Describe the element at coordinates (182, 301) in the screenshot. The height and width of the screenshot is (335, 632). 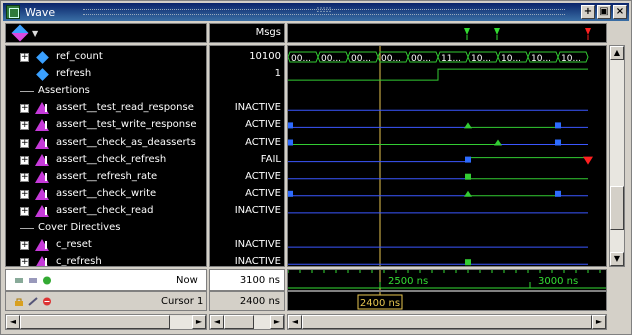
I see `cursor-label: Cursor 1` at that location.